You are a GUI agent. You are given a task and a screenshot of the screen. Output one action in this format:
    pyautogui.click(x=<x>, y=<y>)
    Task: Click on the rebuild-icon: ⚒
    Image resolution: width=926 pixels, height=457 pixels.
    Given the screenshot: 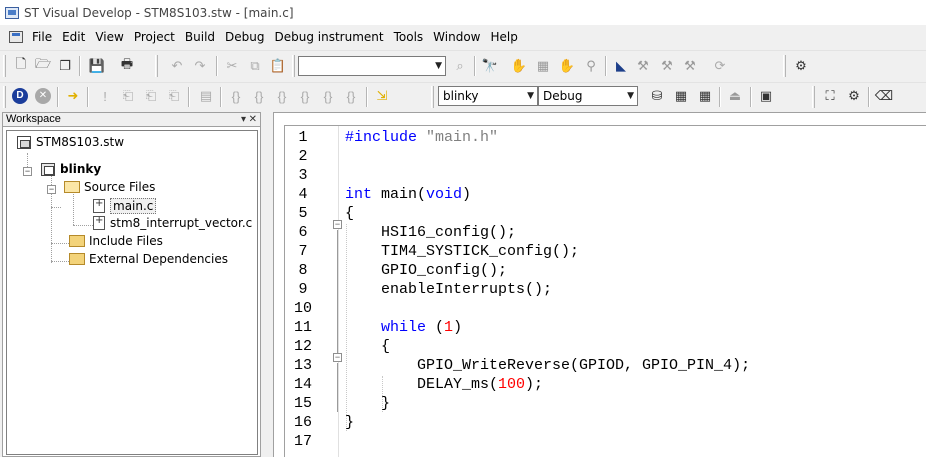 What is the action you would take?
    pyautogui.click(x=667, y=66)
    